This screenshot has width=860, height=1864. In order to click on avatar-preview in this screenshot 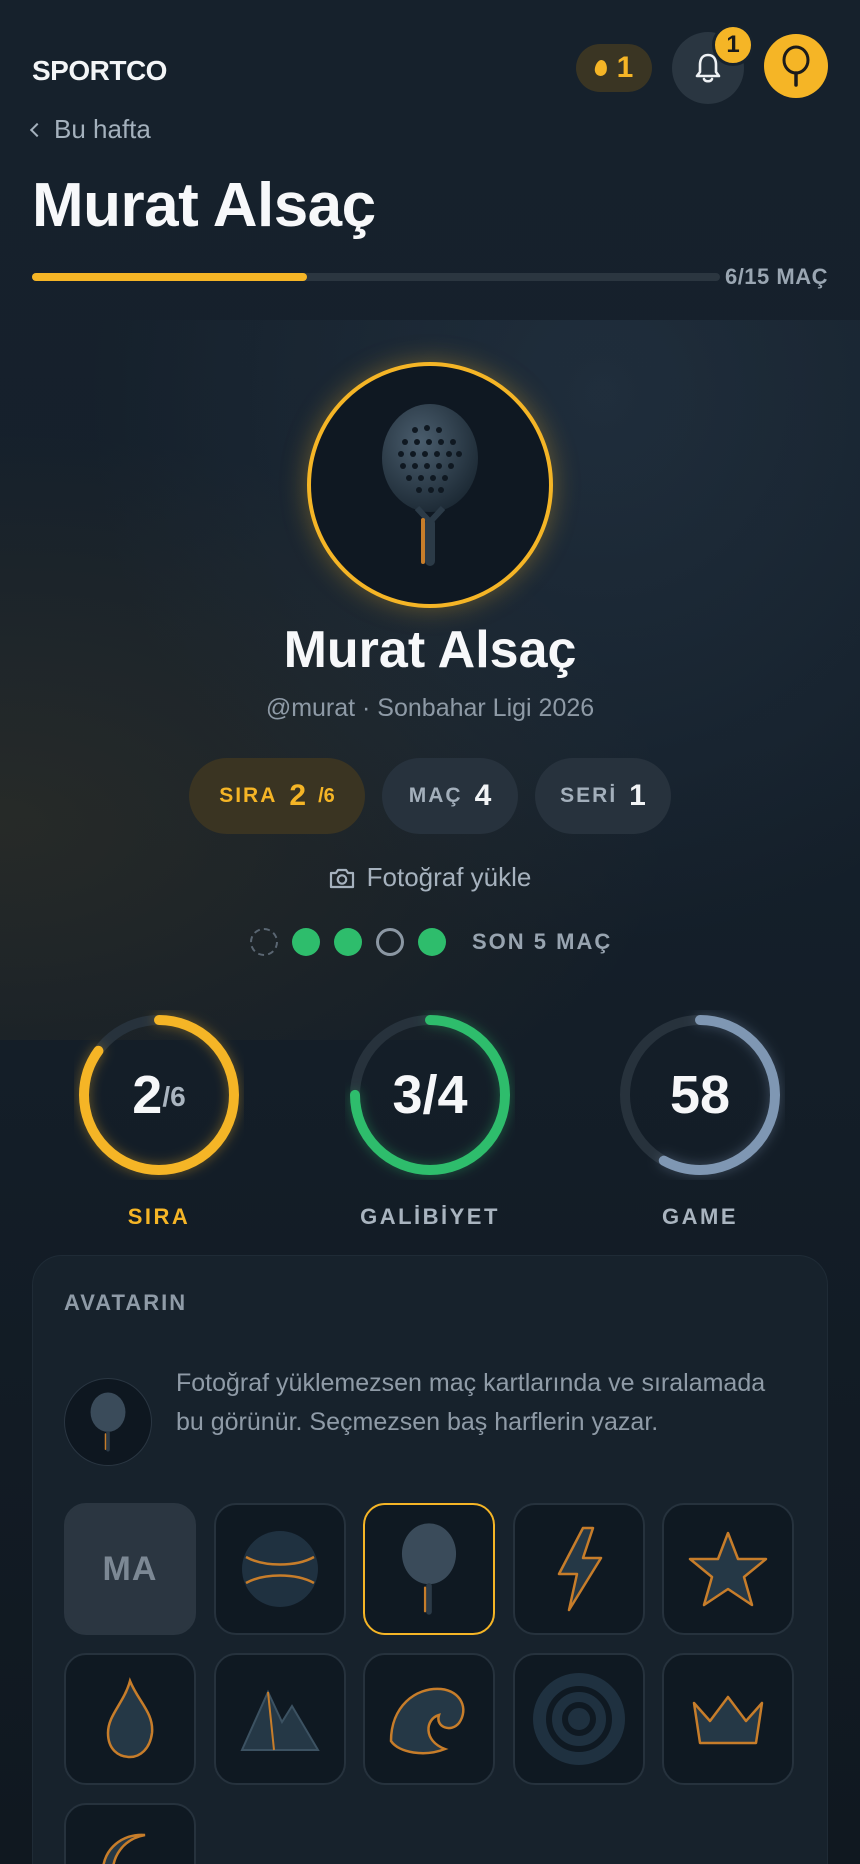, I will do `click(108, 1422)`.